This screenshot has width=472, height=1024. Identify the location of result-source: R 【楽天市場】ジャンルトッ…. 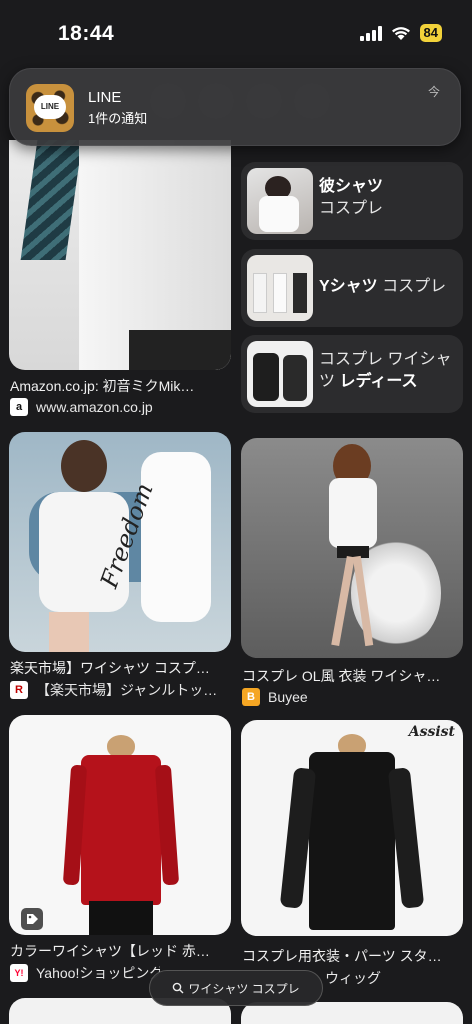
(120, 690).